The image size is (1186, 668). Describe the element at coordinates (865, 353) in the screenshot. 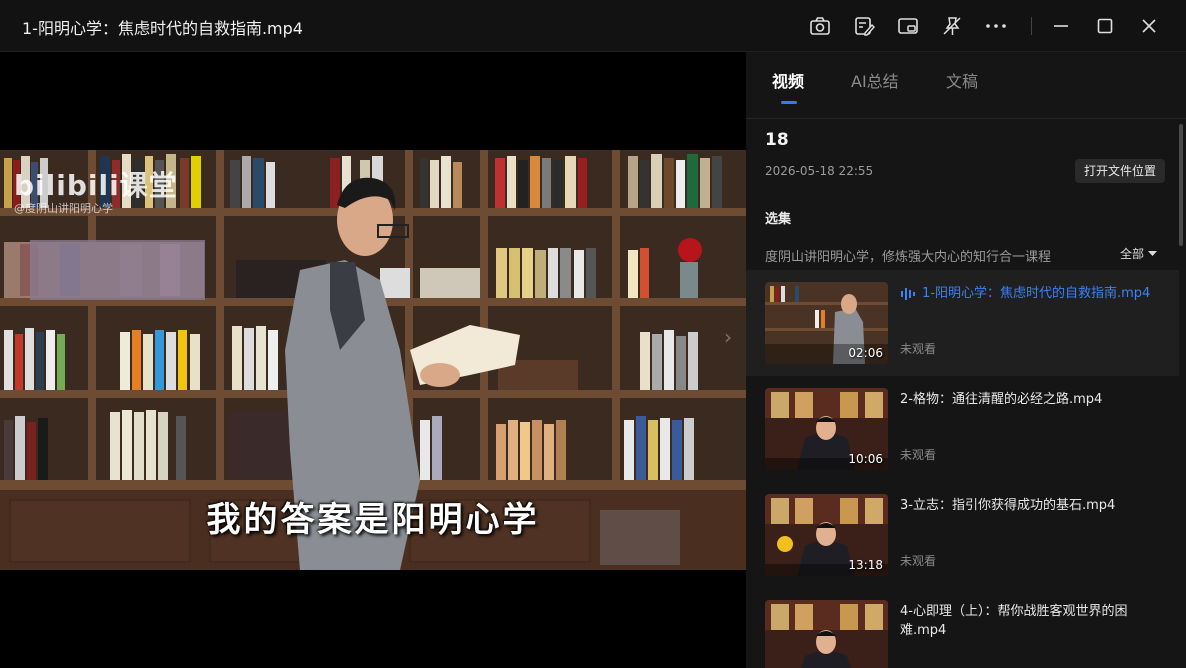

I see `episode-duration: 02:06` at that location.